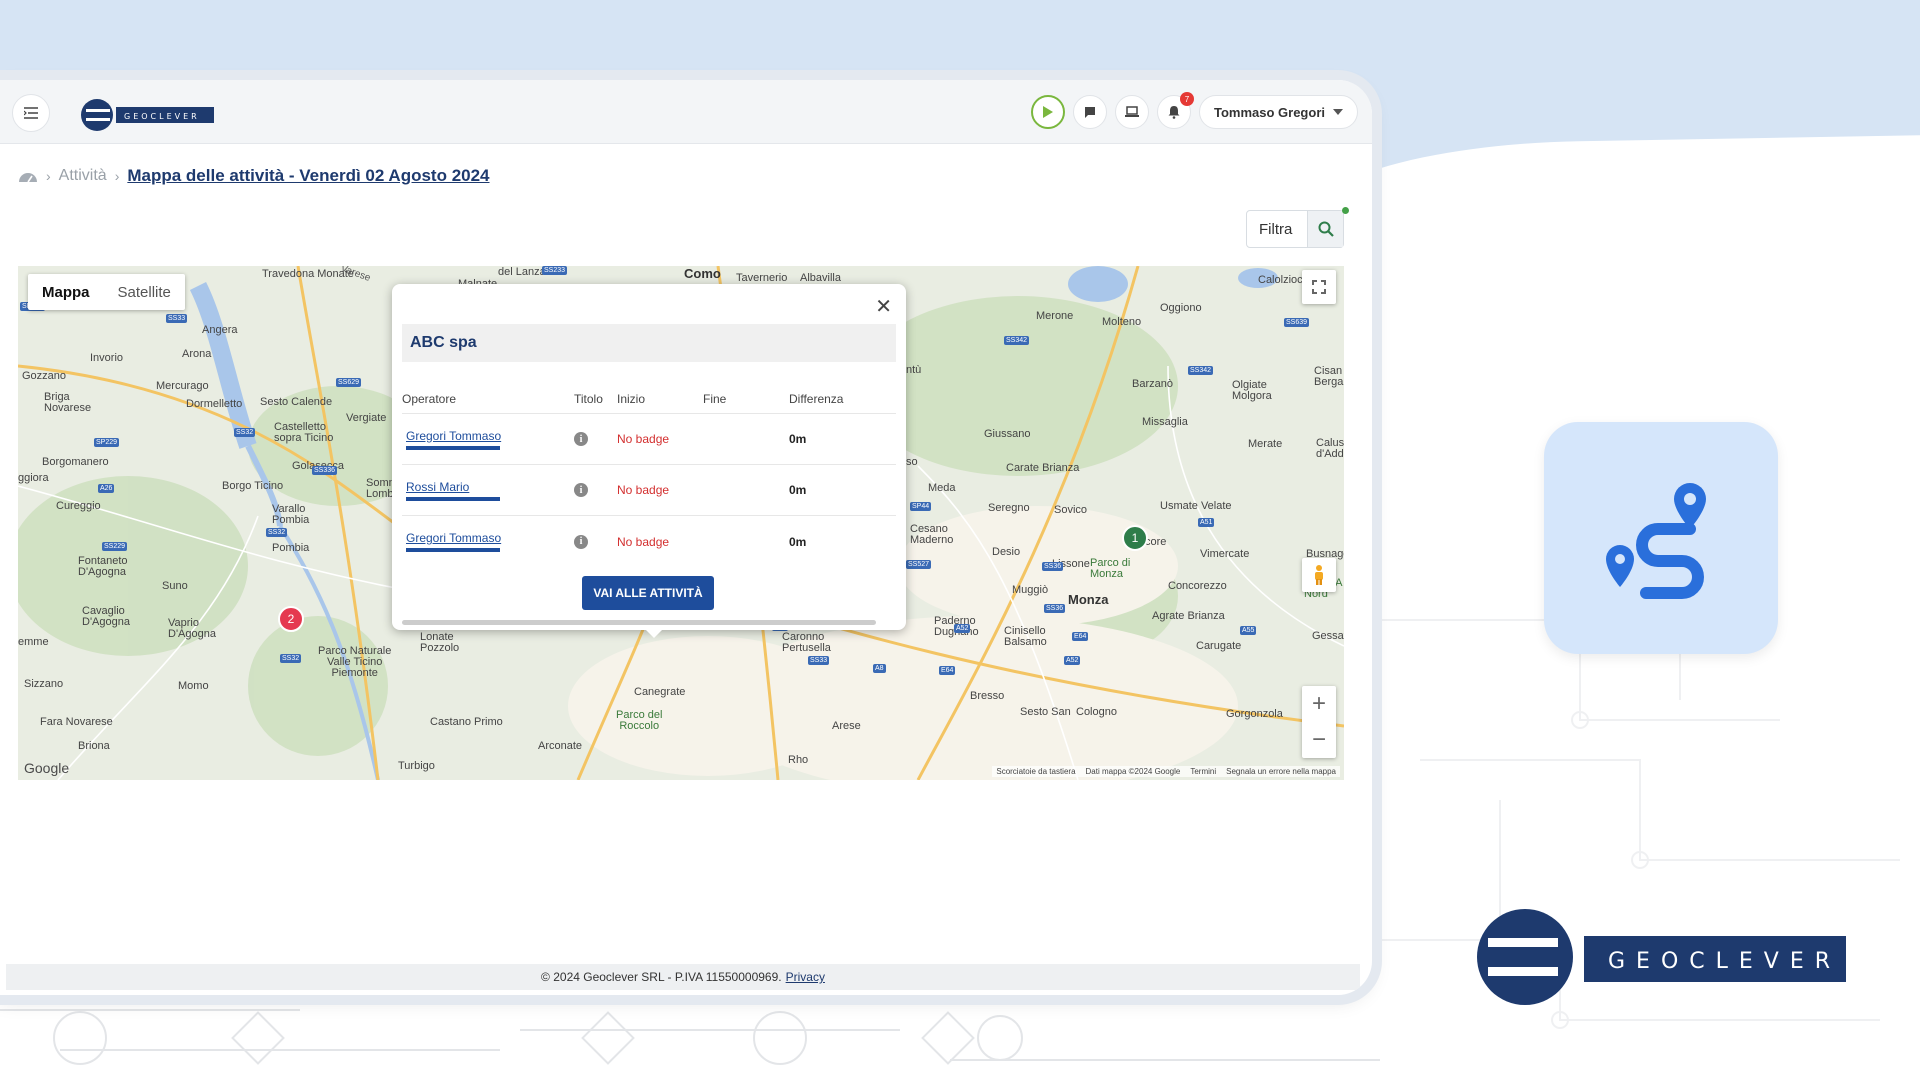  I want to click on place-label: Parco del Roccolo, so click(639, 720).